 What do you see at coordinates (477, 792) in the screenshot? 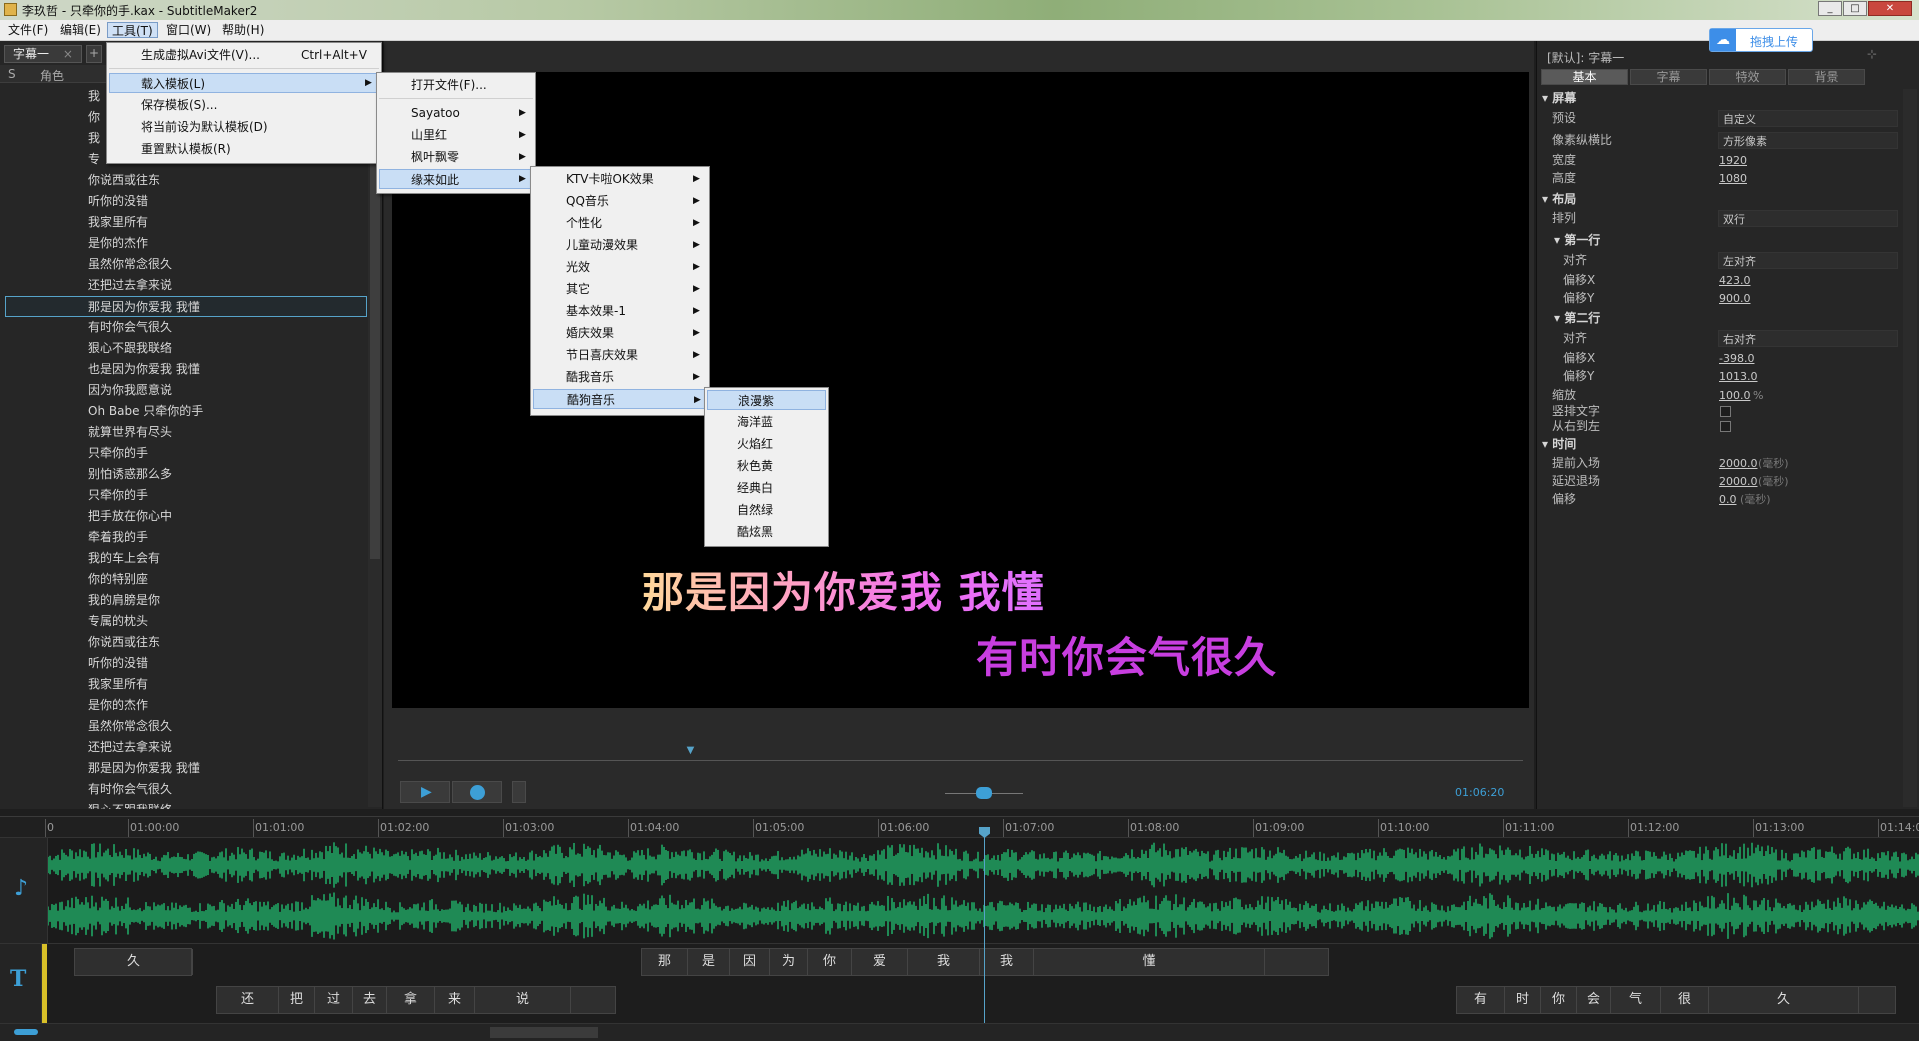
I see `stop-button` at bounding box center [477, 792].